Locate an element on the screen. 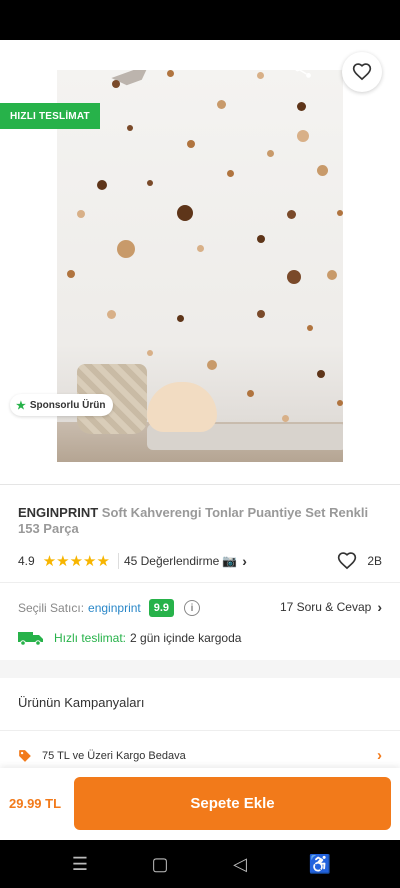 The image size is (400, 888). rating-row: 4.9 ★★★★★ 45 Değerlendirme 📷 › 2B is located at coordinates (200, 561).